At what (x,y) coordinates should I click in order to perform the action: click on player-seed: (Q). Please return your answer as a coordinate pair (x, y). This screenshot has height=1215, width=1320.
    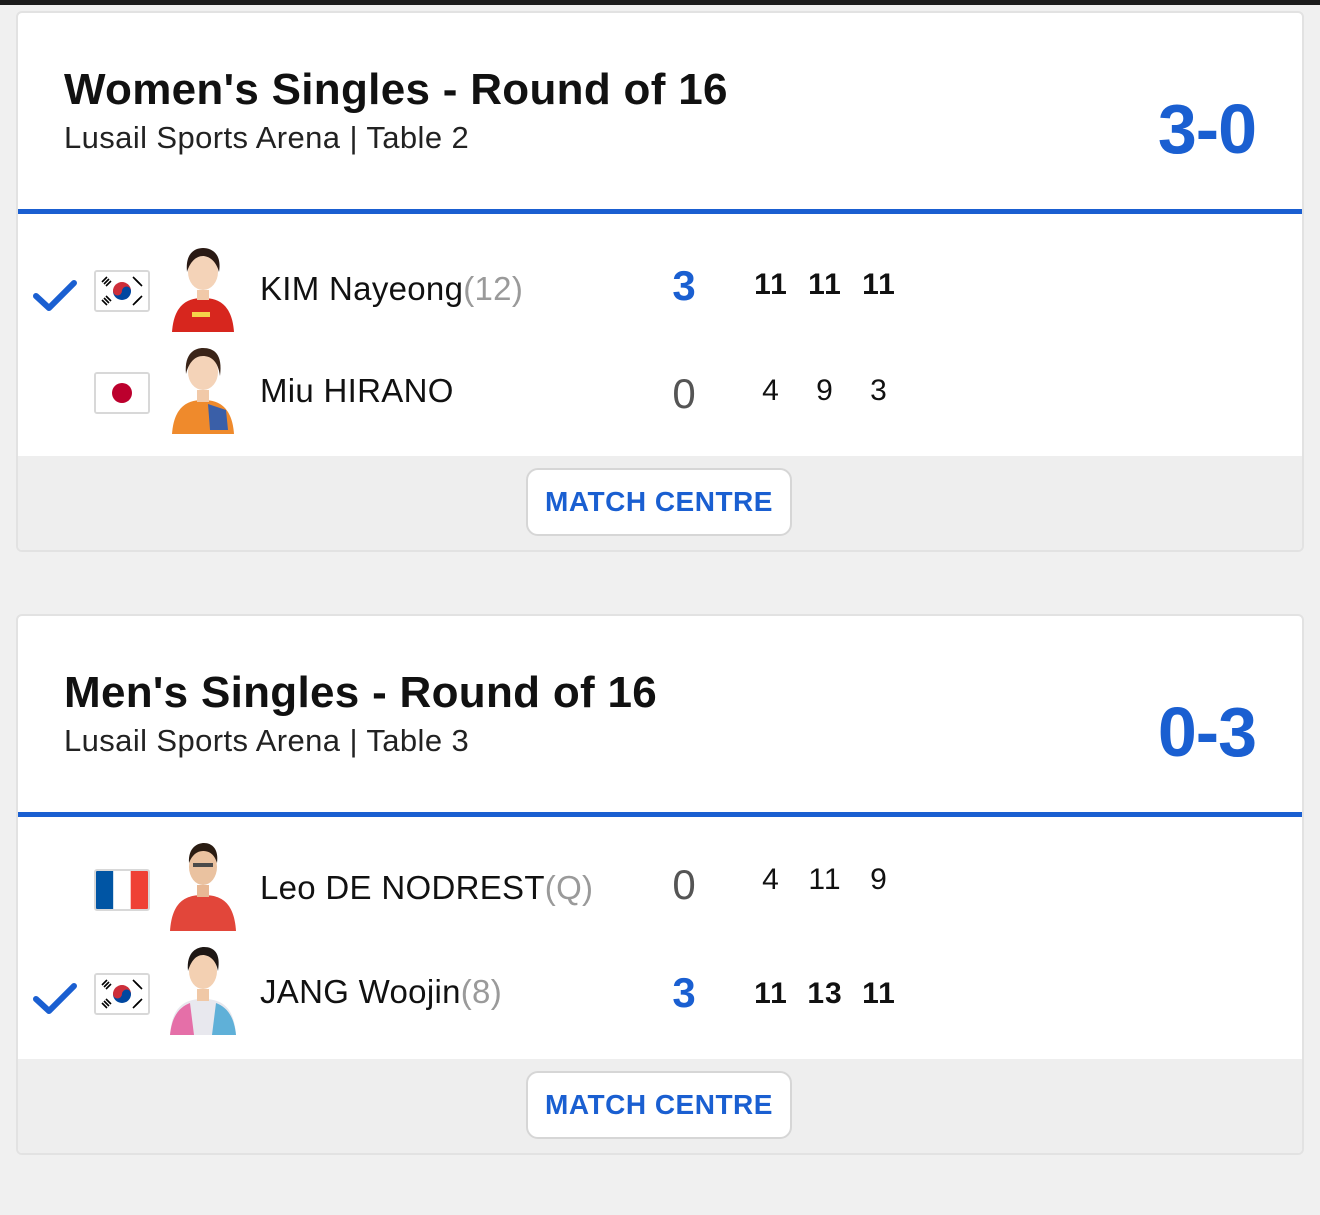
    Looking at the image, I should click on (569, 887).